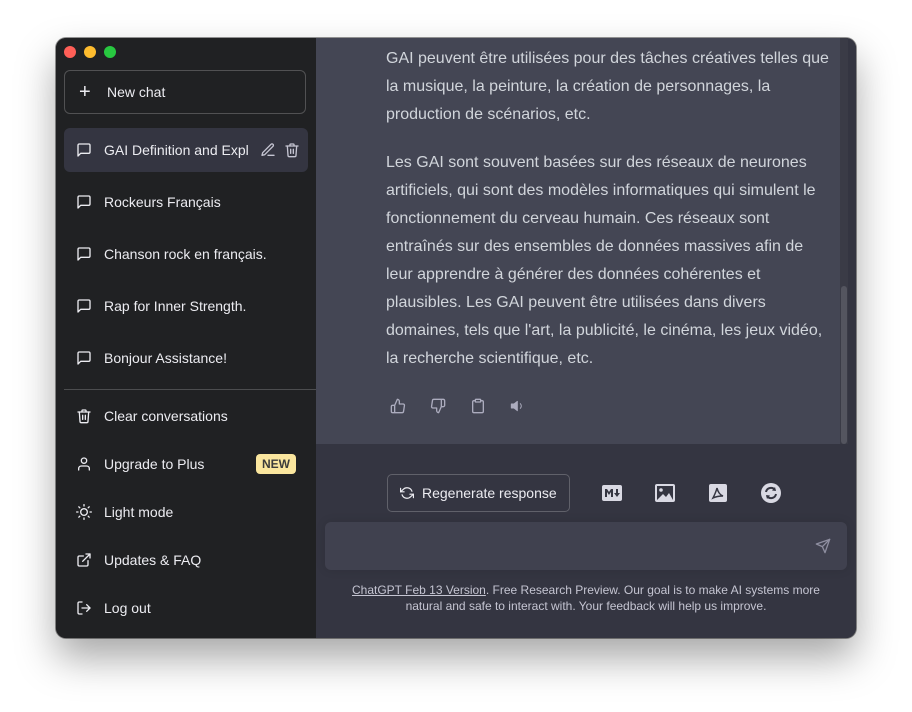 The width and height of the screenshot is (912, 712). What do you see at coordinates (438, 406) in the screenshot?
I see `thumbs-down-icon` at bounding box center [438, 406].